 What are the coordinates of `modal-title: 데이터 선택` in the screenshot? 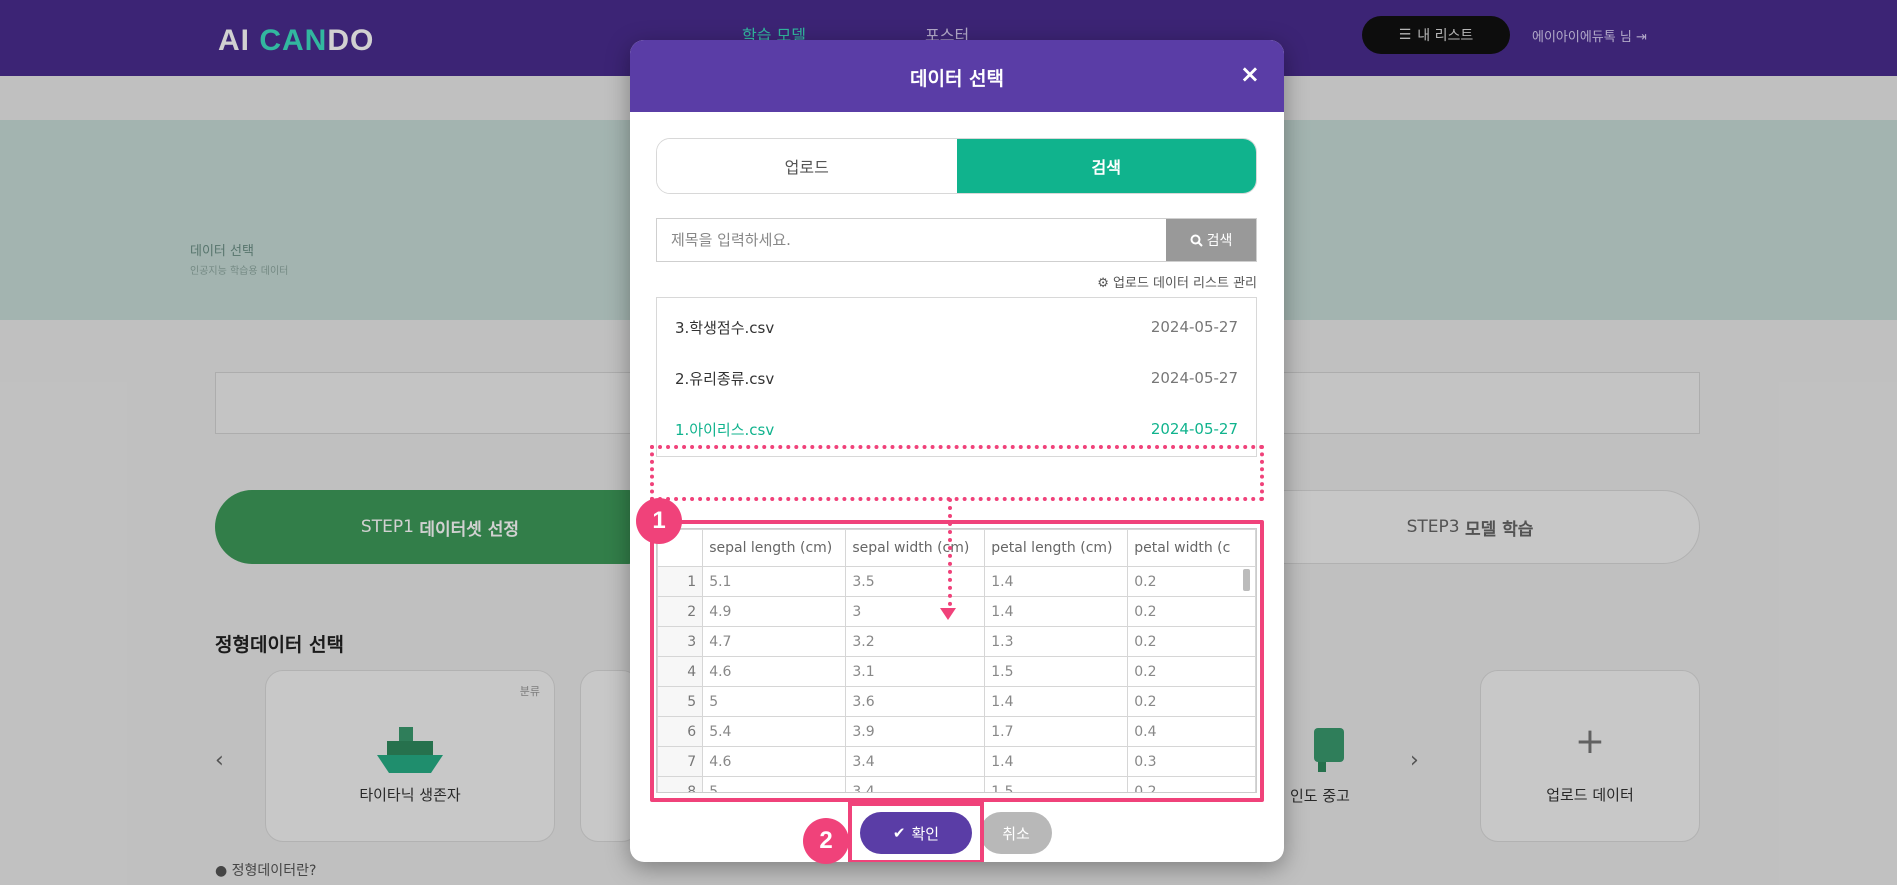 It's located at (956, 79).